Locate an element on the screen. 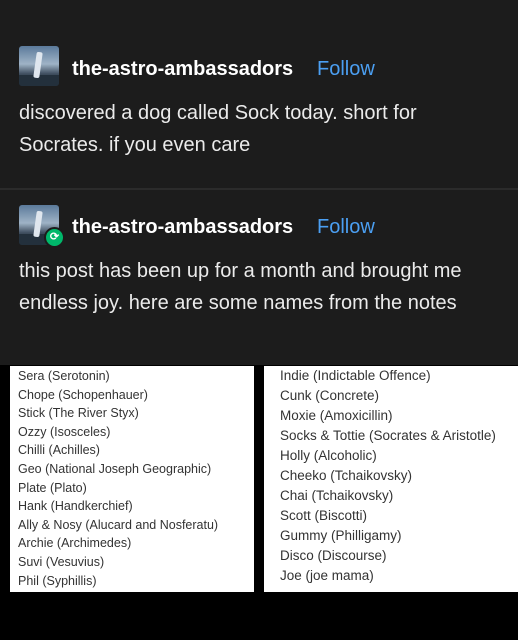 The height and width of the screenshot is (640, 518). bottom-edge is located at coordinates (259, 616).